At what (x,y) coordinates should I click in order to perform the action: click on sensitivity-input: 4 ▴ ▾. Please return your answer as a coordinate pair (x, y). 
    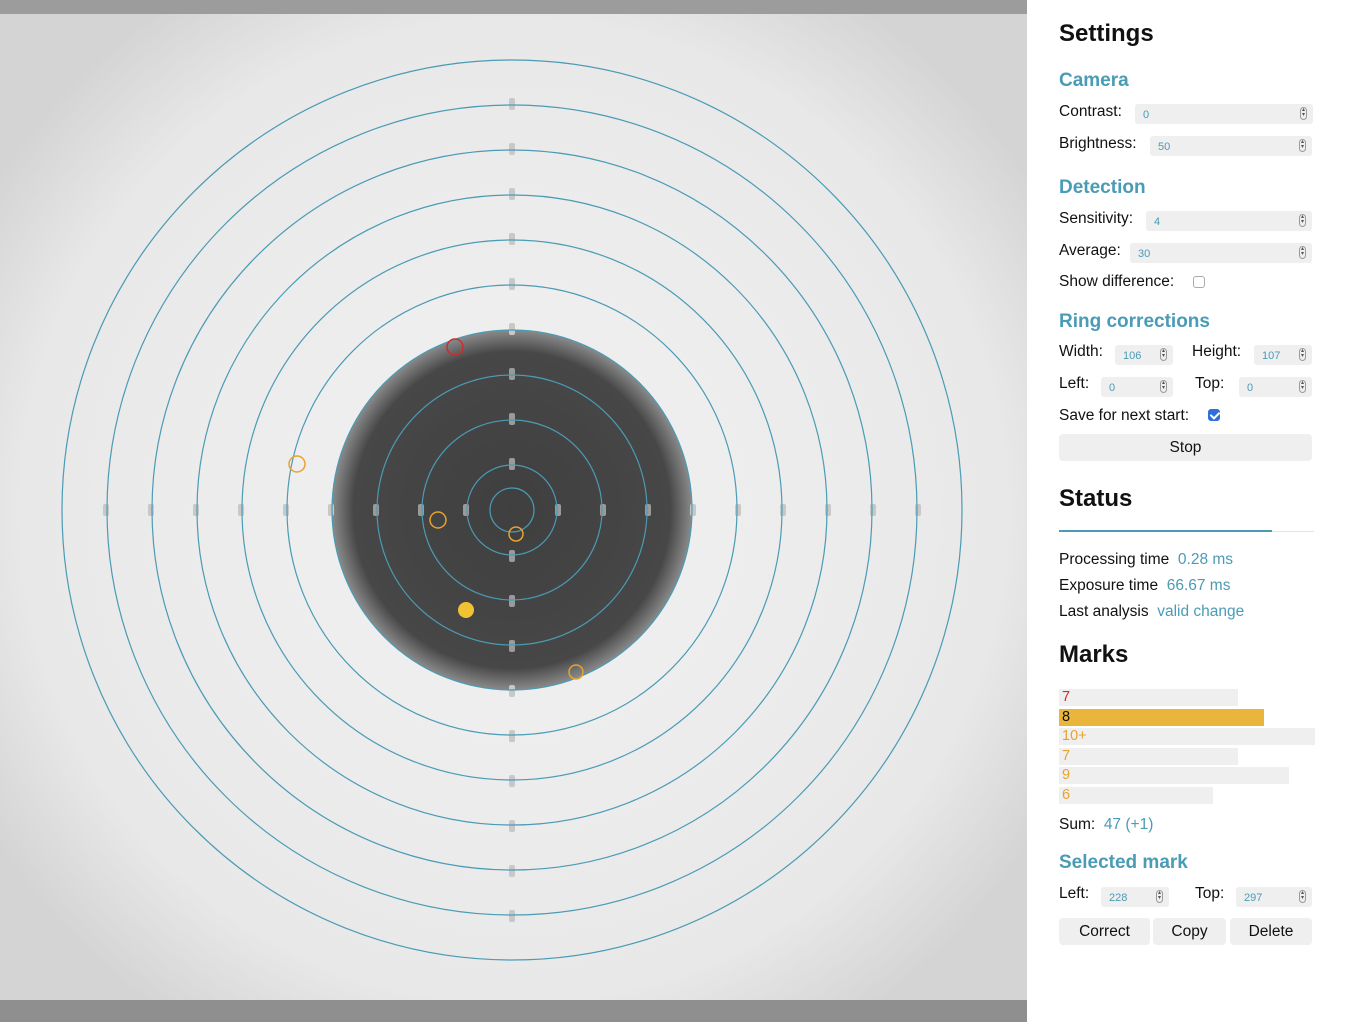
    Looking at the image, I should click on (1229, 221).